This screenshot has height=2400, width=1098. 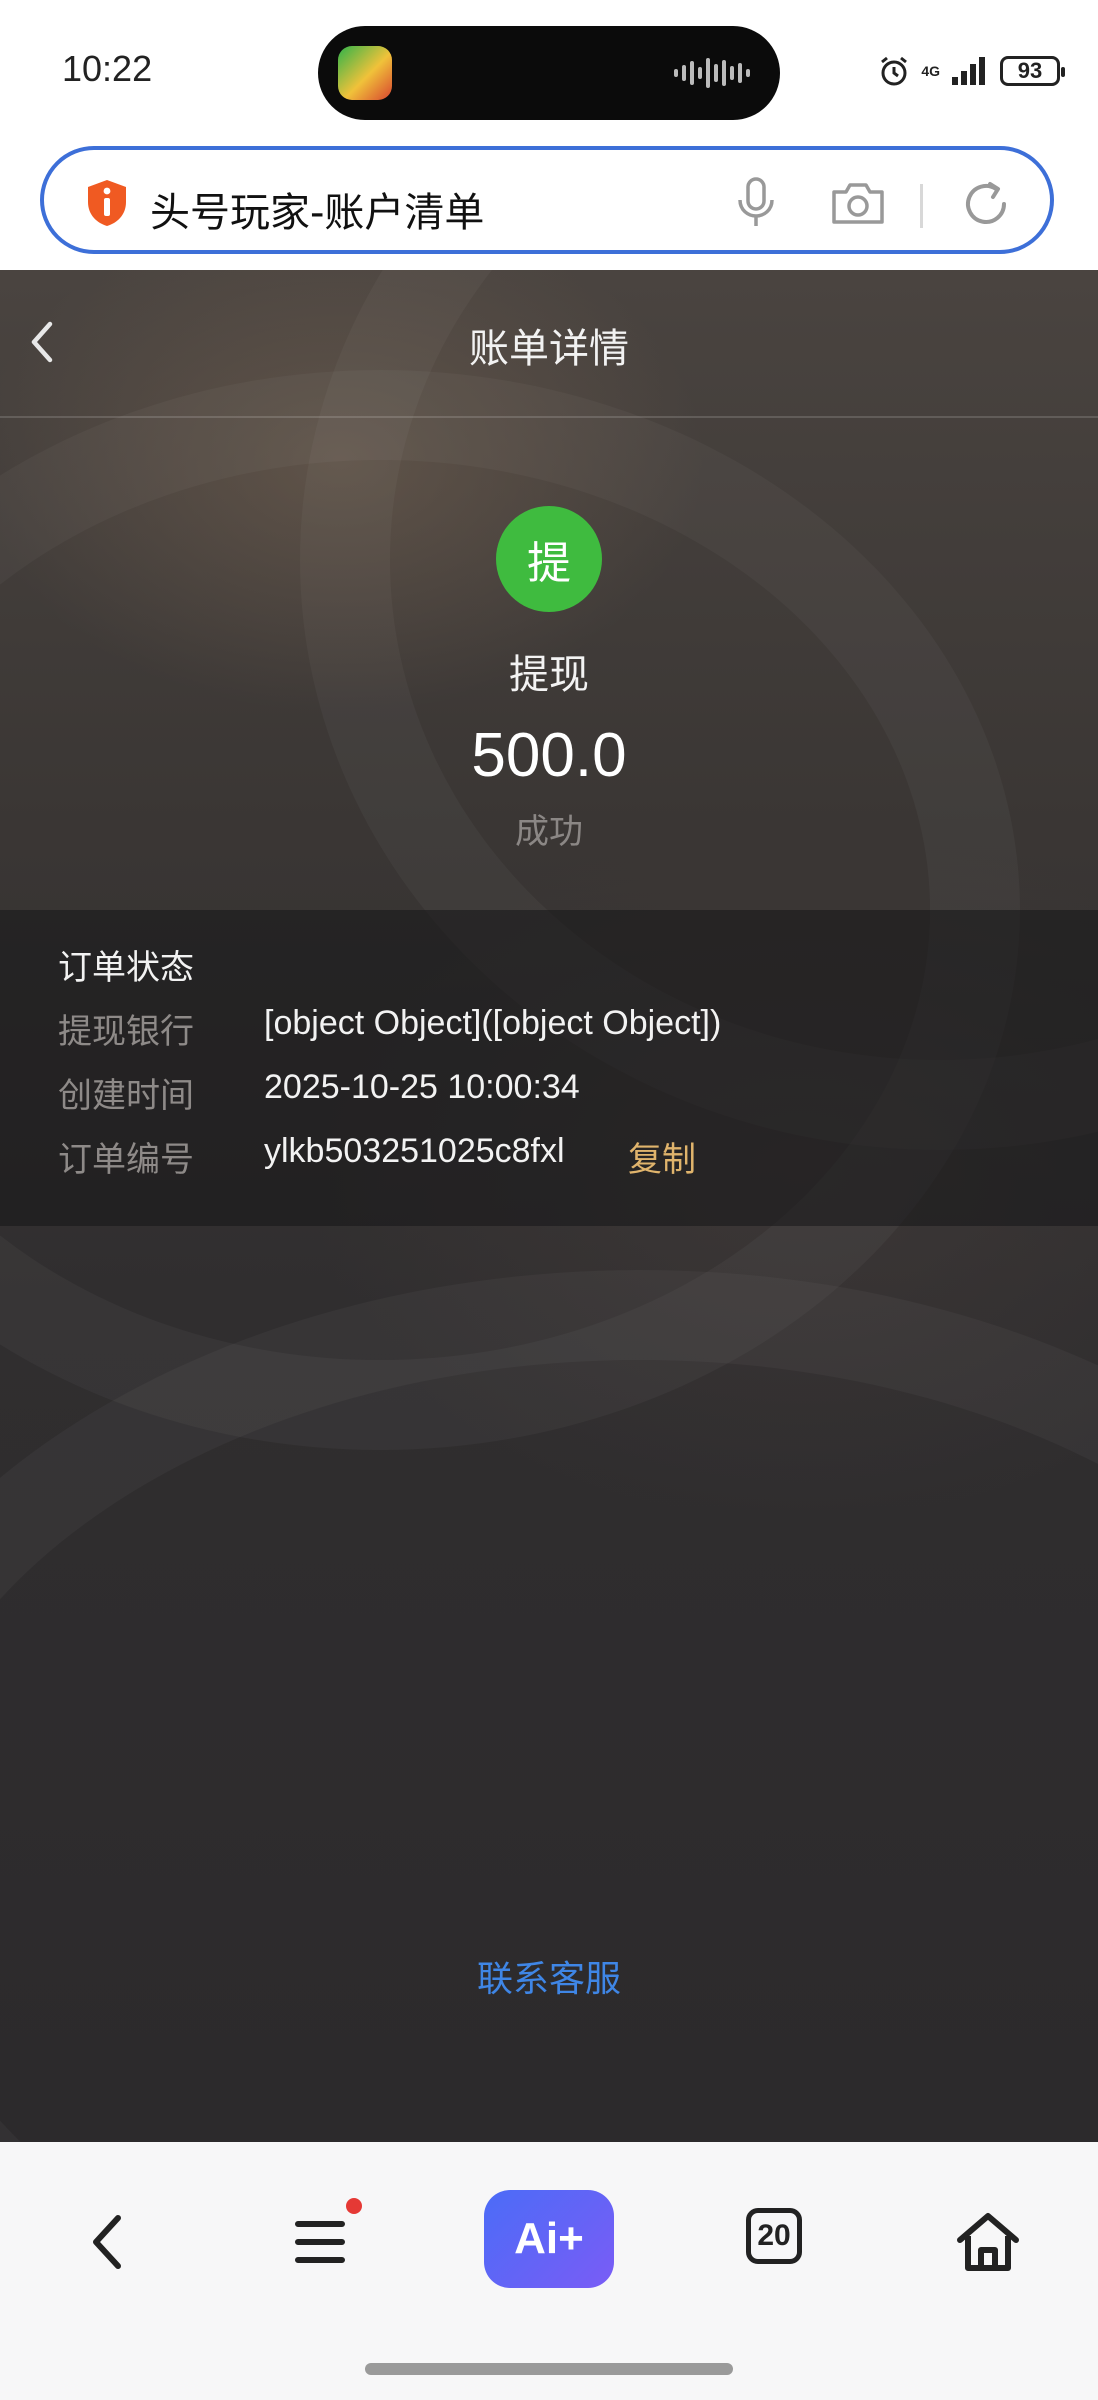 I want to click on microphone-icon, so click(x=756, y=203).